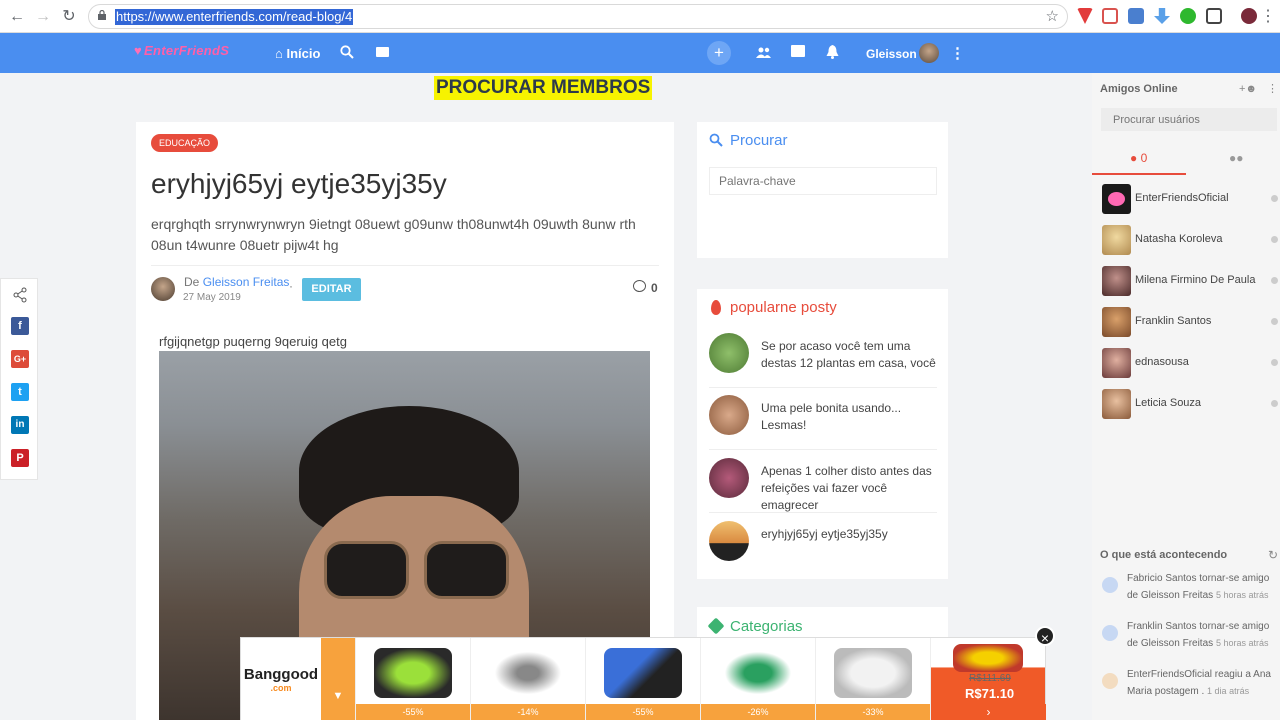 The height and width of the screenshot is (720, 1280). What do you see at coordinates (1173, 321) in the screenshot?
I see `user-name: Franklin Santos` at bounding box center [1173, 321].